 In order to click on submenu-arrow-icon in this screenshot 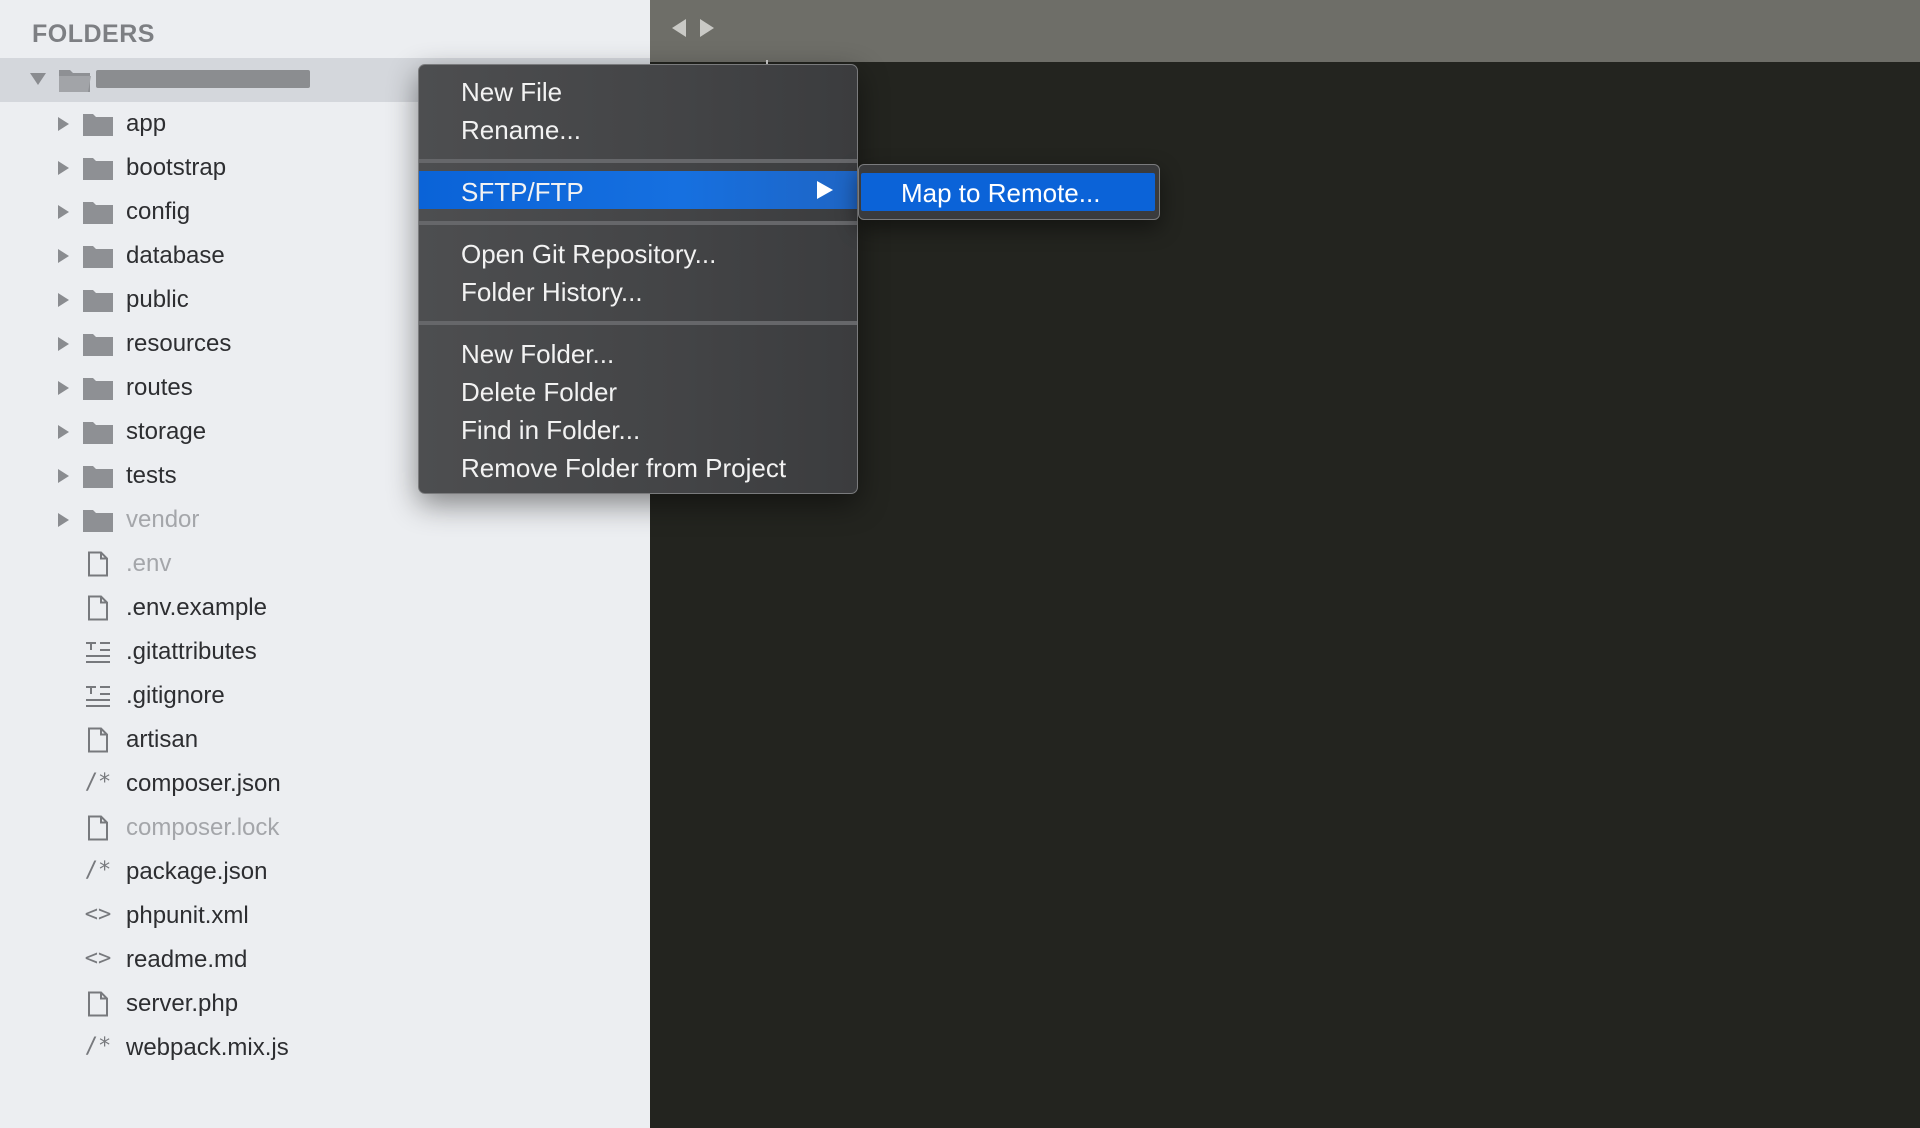, I will do `click(825, 190)`.